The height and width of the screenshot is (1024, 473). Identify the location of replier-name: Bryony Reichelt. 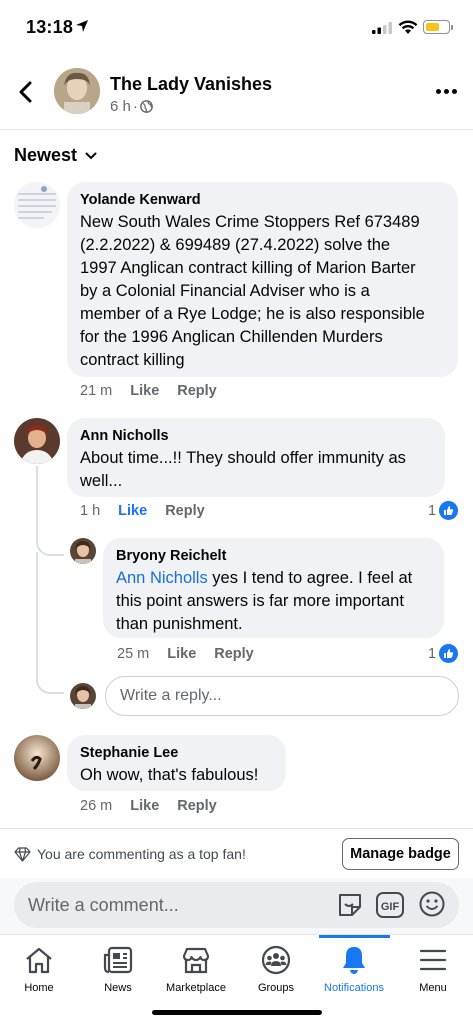
(273, 556).